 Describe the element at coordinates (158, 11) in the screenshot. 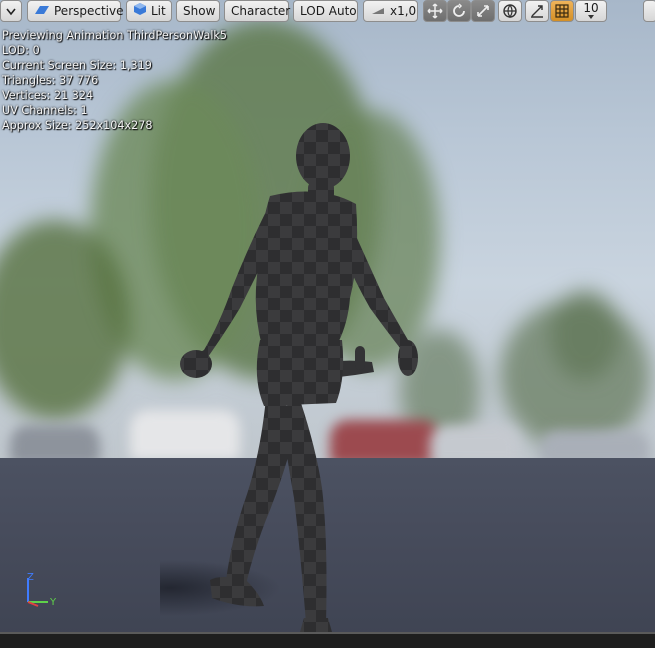

I see `lit-label: Lit` at that location.